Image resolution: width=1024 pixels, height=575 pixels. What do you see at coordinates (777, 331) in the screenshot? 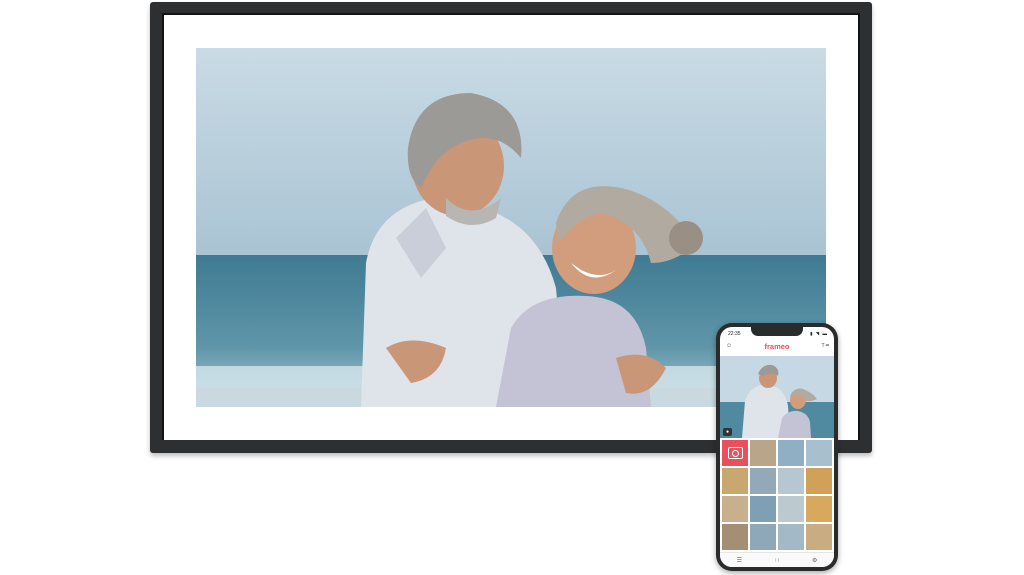
I see `phone-notch` at bounding box center [777, 331].